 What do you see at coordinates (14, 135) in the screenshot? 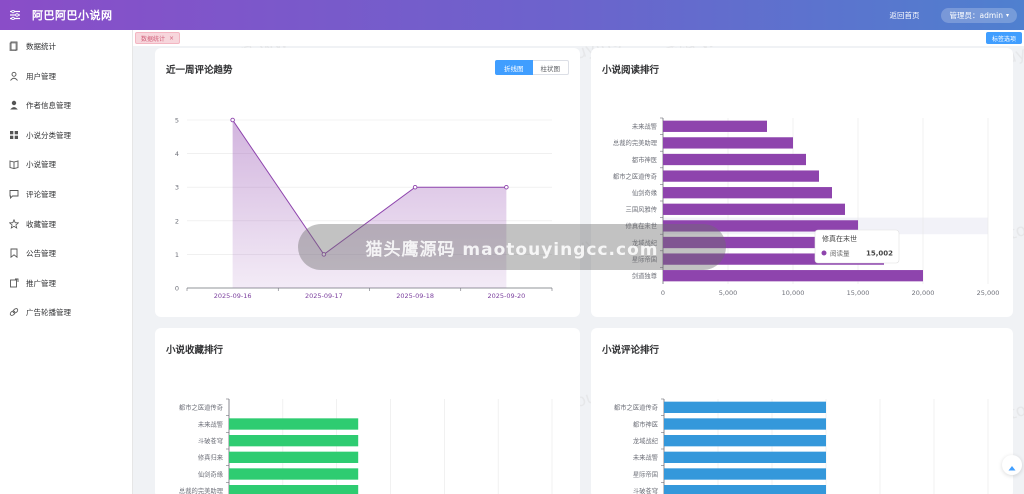
I see `grid-icon` at bounding box center [14, 135].